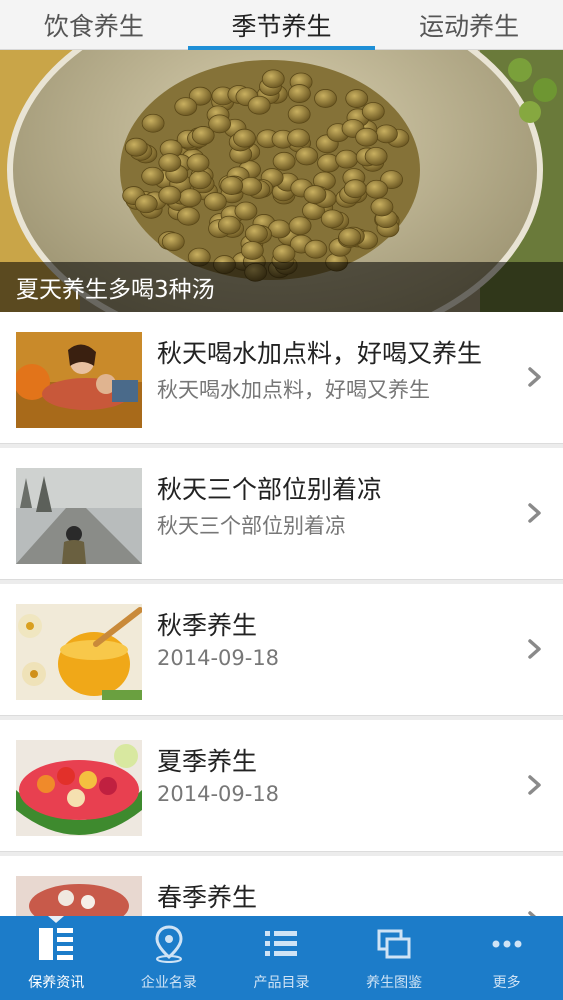  I want to click on list-item: 春季养生, so click(281, 886).